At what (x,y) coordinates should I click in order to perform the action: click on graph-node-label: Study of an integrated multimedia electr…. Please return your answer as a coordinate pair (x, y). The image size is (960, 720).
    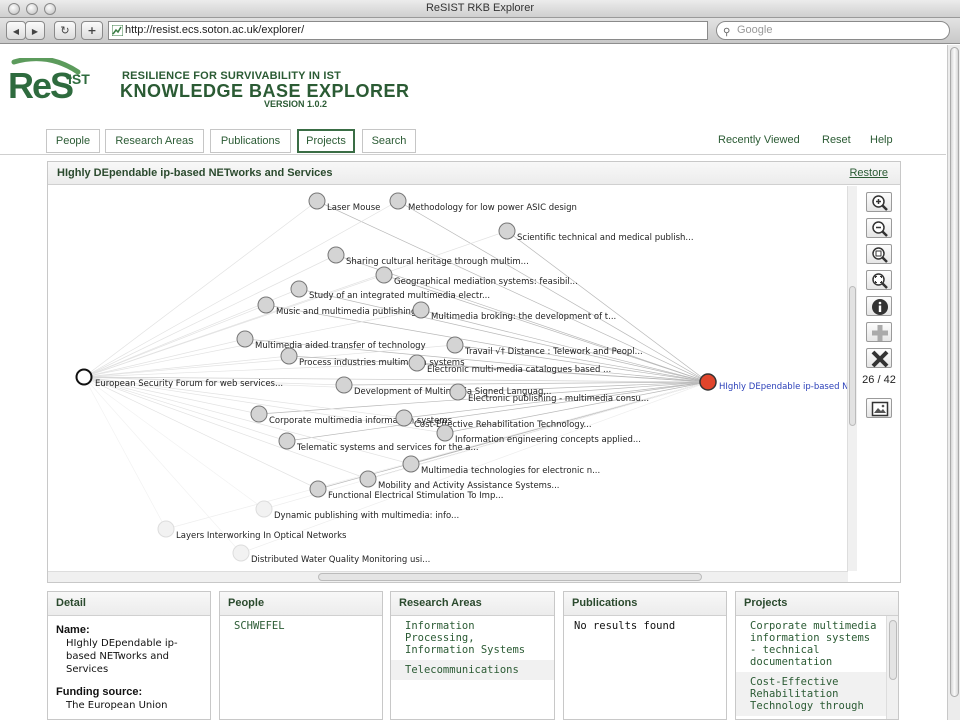
    Looking at the image, I should click on (399, 296).